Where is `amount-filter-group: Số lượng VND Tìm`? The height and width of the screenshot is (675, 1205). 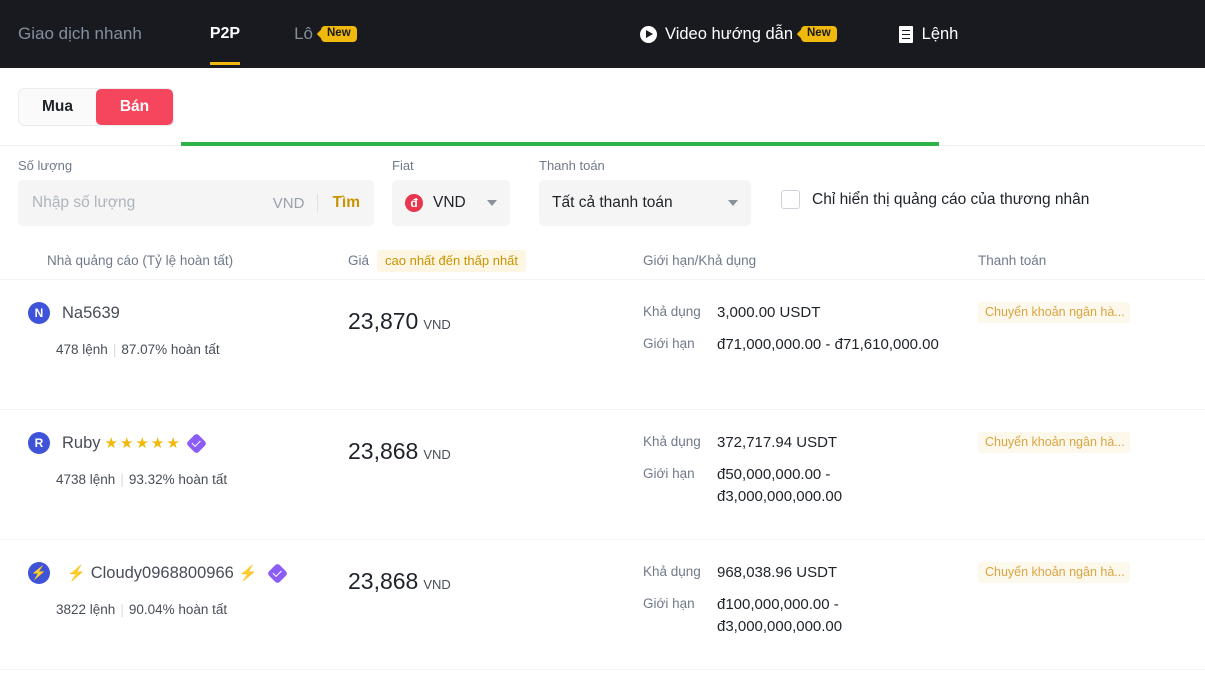 amount-filter-group: Số lượng VND Tìm is located at coordinates (196, 192).